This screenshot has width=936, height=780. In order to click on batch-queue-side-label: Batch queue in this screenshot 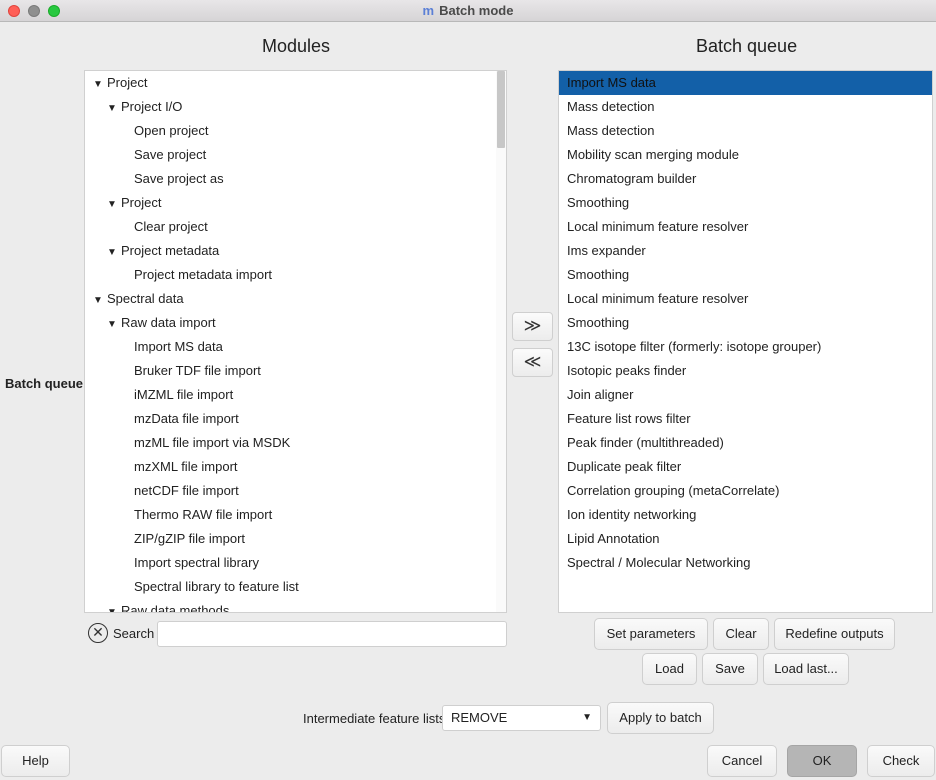, I will do `click(44, 383)`.